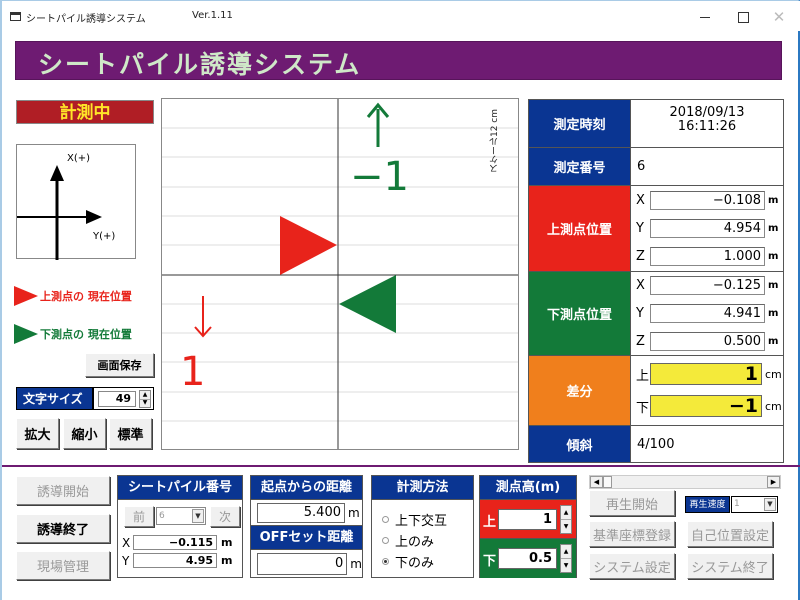 The width and height of the screenshot is (800, 600). What do you see at coordinates (656, 444) in the screenshot?
I see `info-row-tilt: 傾斜 4/100` at bounding box center [656, 444].